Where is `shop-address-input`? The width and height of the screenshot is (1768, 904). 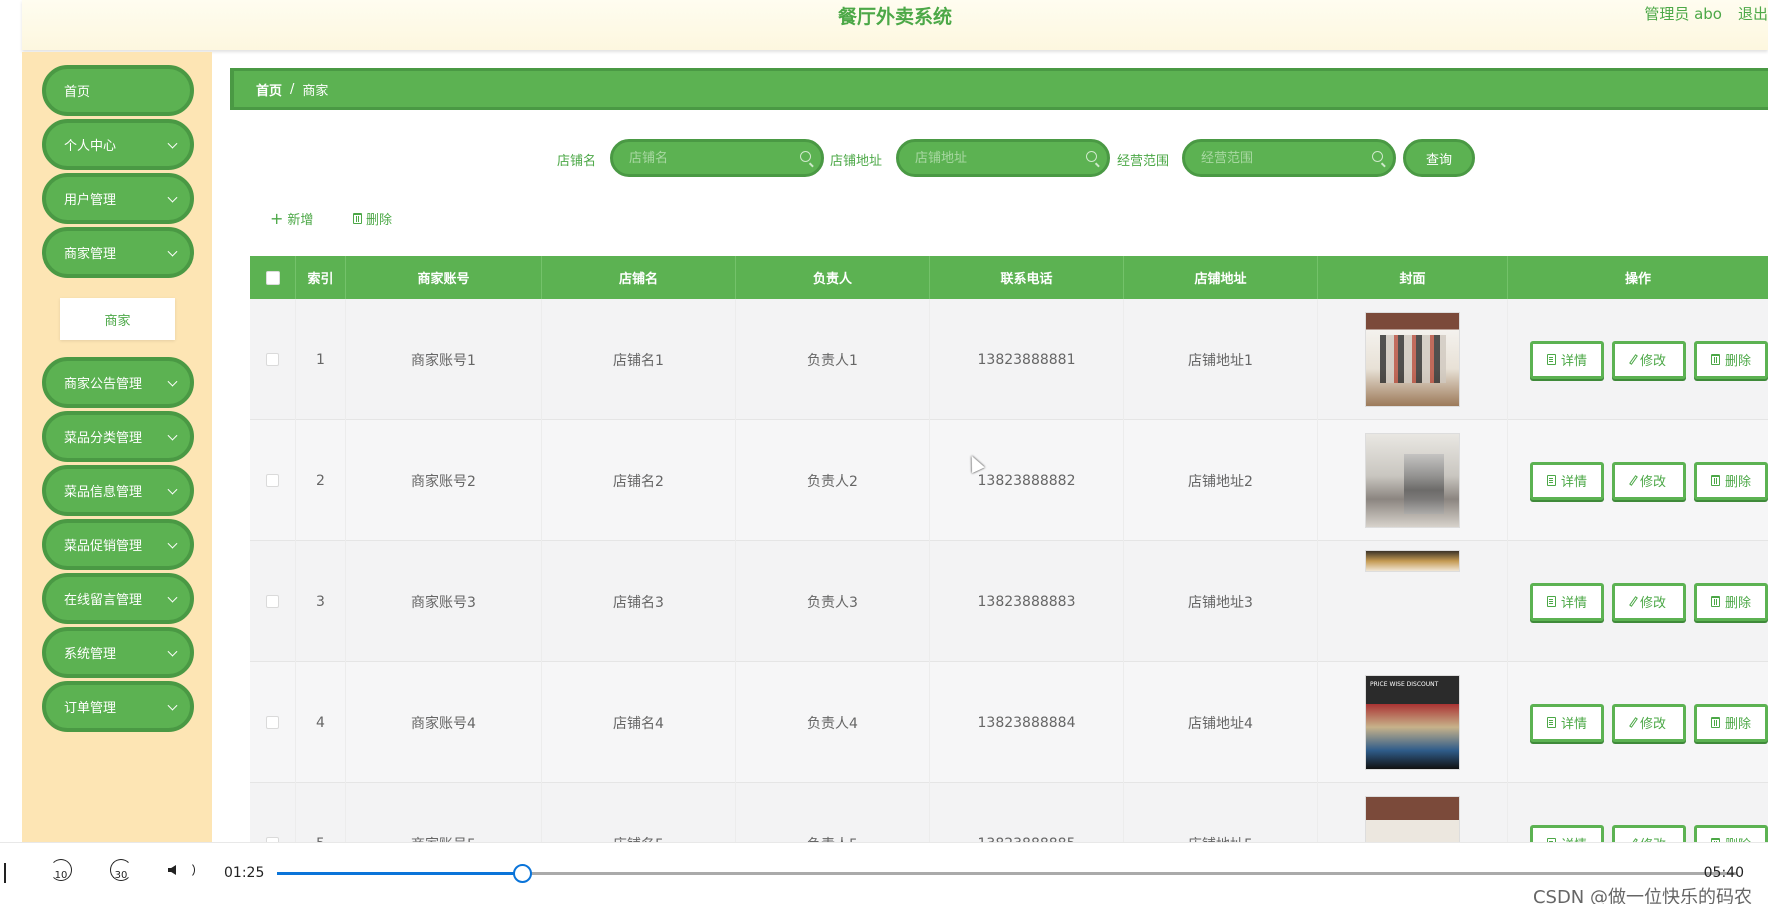
shop-address-input is located at coordinates (995, 158).